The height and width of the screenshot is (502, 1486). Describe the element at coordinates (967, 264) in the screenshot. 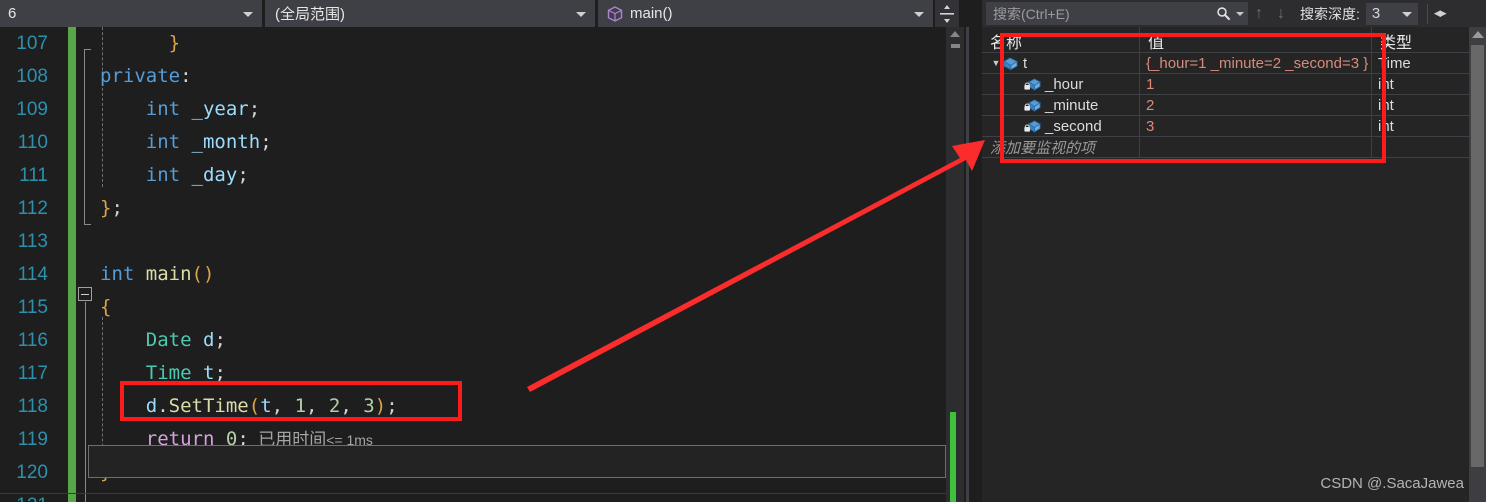

I see `panel-splitter` at that location.